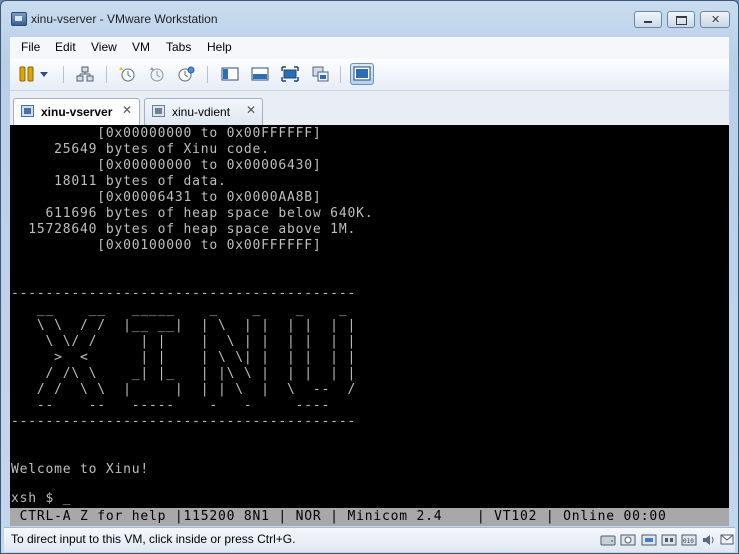  What do you see at coordinates (669, 540) in the screenshot?
I see `usb-icon` at bounding box center [669, 540].